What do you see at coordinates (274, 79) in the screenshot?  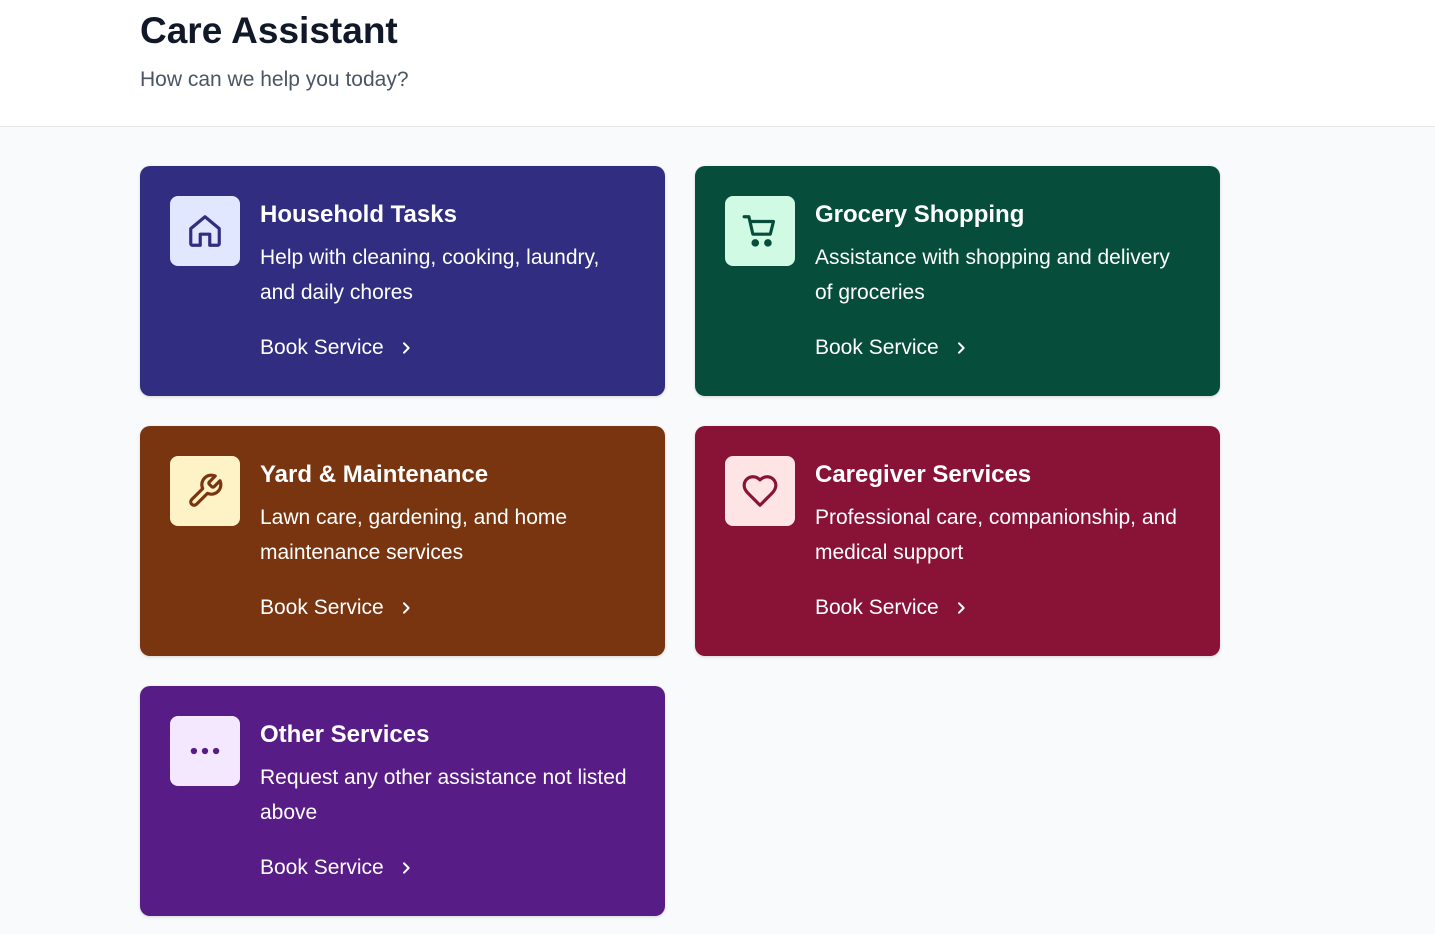 I see `page-subtitle: How can we help you today?` at bounding box center [274, 79].